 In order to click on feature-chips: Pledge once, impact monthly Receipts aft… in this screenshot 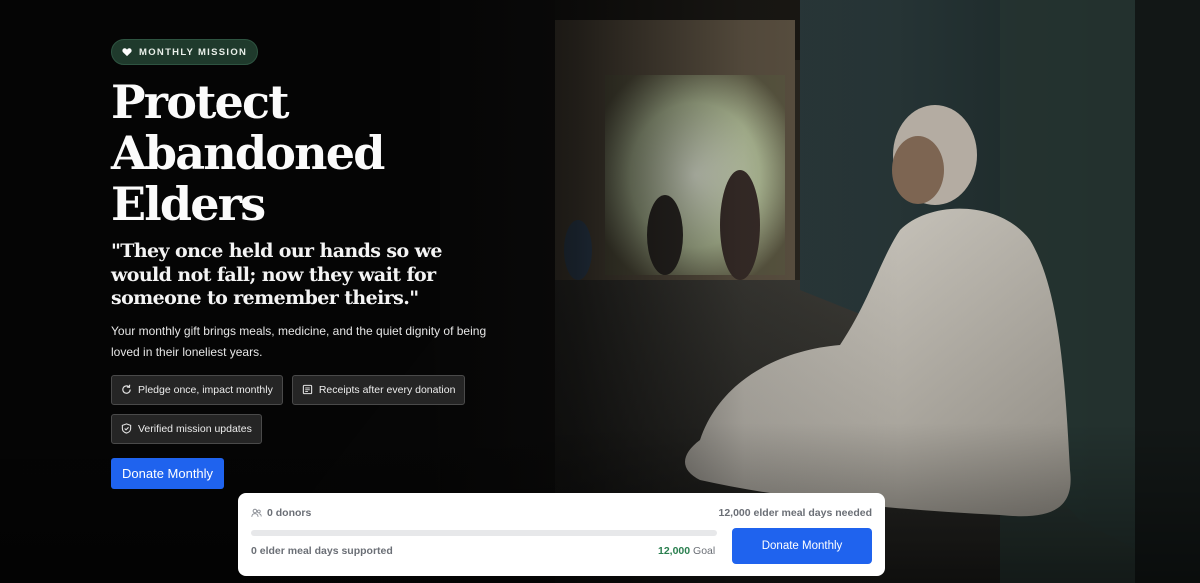, I will do `click(301, 409)`.